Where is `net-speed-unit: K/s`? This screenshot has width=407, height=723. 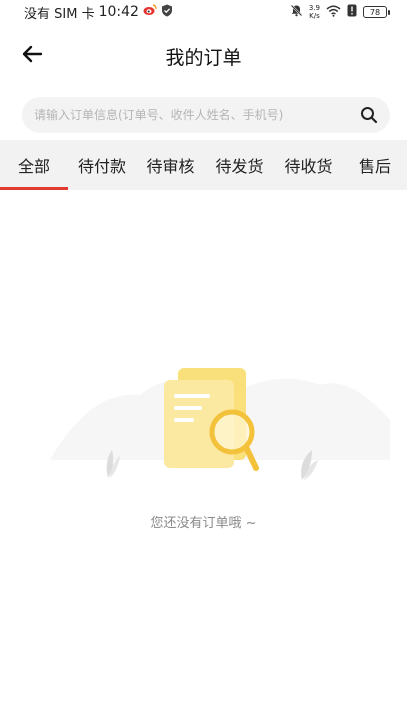 net-speed-unit: K/s is located at coordinates (314, 16).